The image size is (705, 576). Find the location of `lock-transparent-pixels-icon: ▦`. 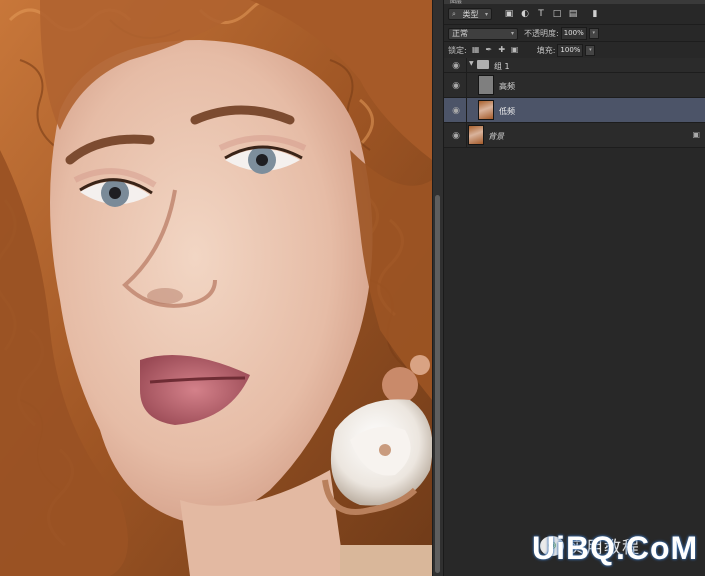

lock-transparent-pixels-icon: ▦ is located at coordinates (476, 50).